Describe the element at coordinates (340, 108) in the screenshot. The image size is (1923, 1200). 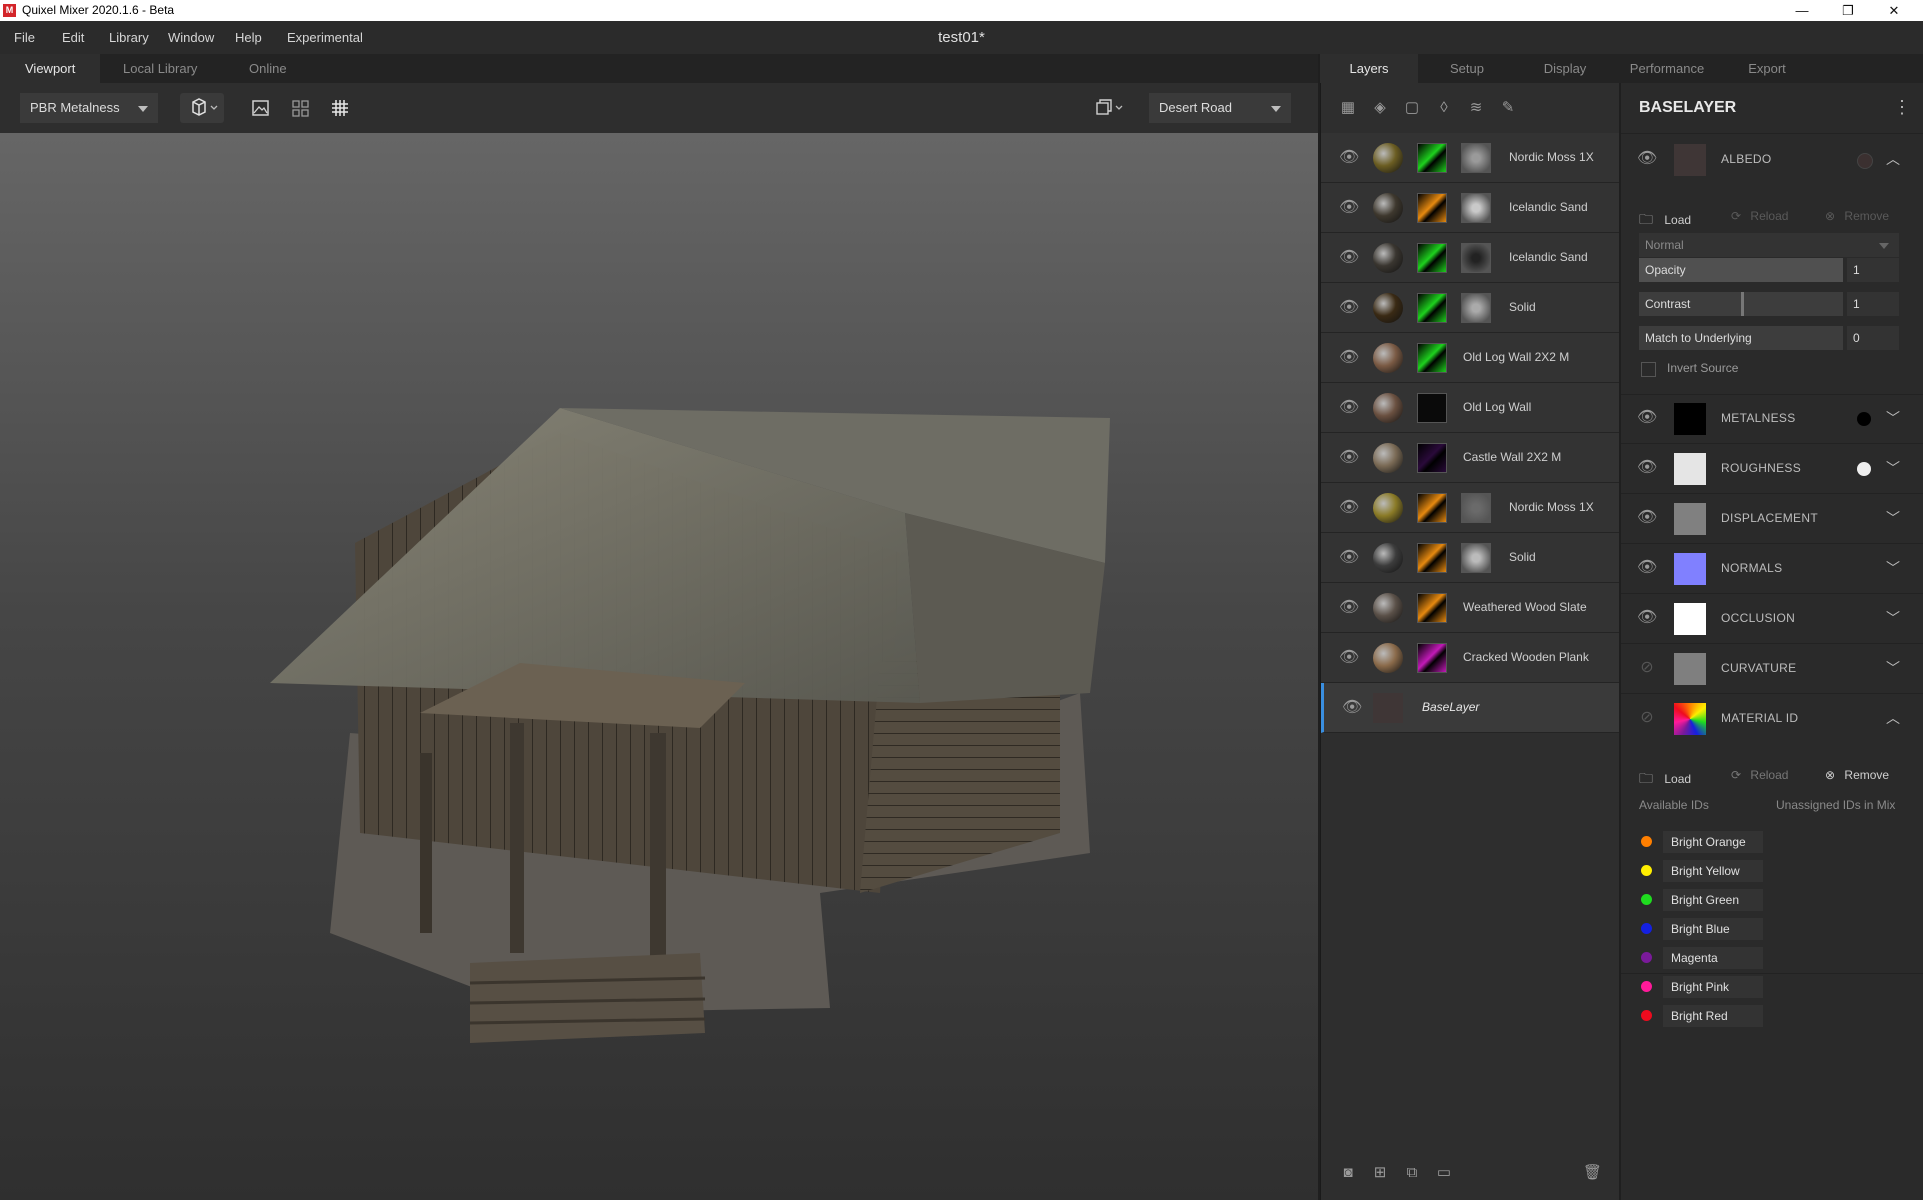
I see `grid-toggle-button` at that location.